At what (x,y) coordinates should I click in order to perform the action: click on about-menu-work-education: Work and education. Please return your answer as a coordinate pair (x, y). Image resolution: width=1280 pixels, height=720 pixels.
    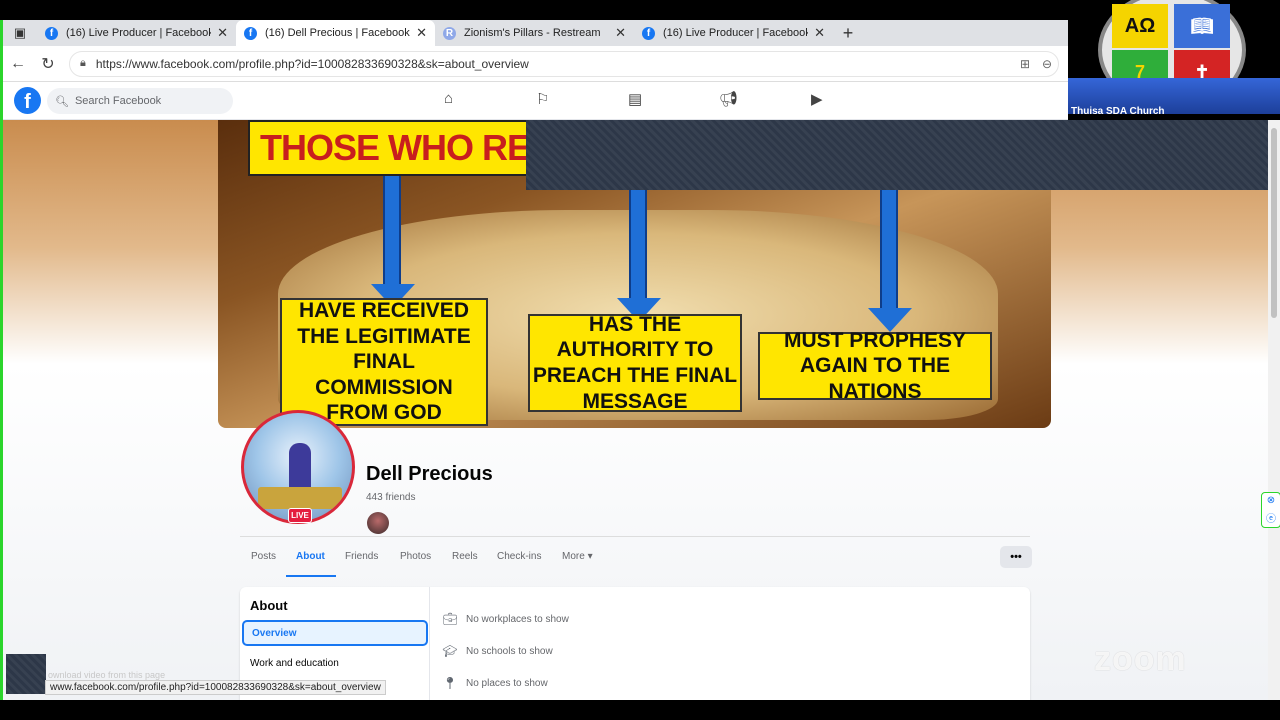
    Looking at the image, I should click on (335, 663).